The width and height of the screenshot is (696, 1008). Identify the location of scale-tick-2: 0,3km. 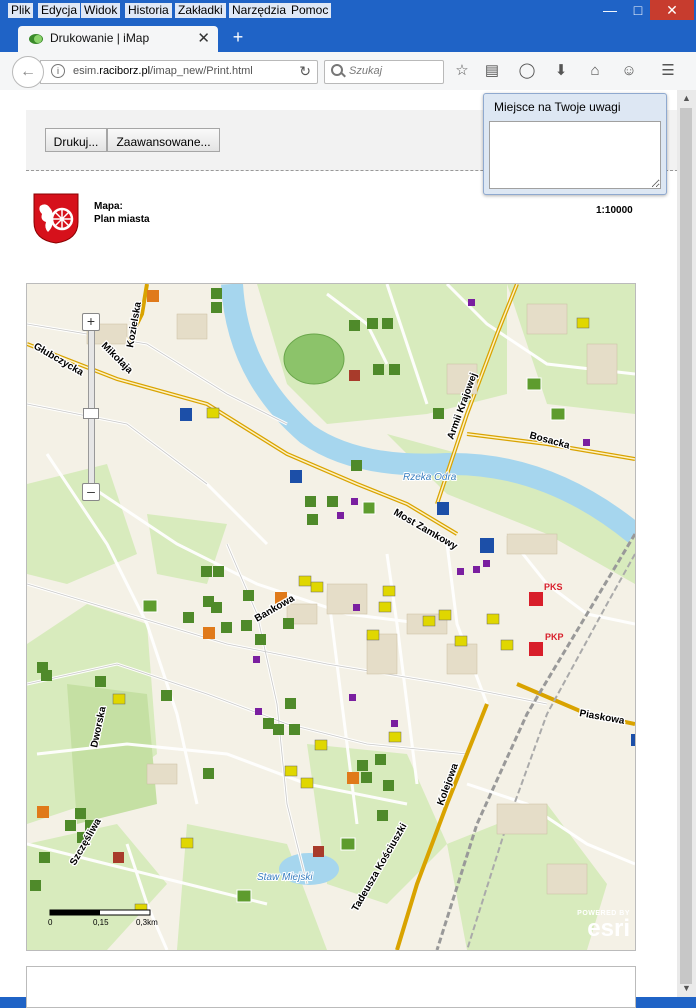
(147, 922).